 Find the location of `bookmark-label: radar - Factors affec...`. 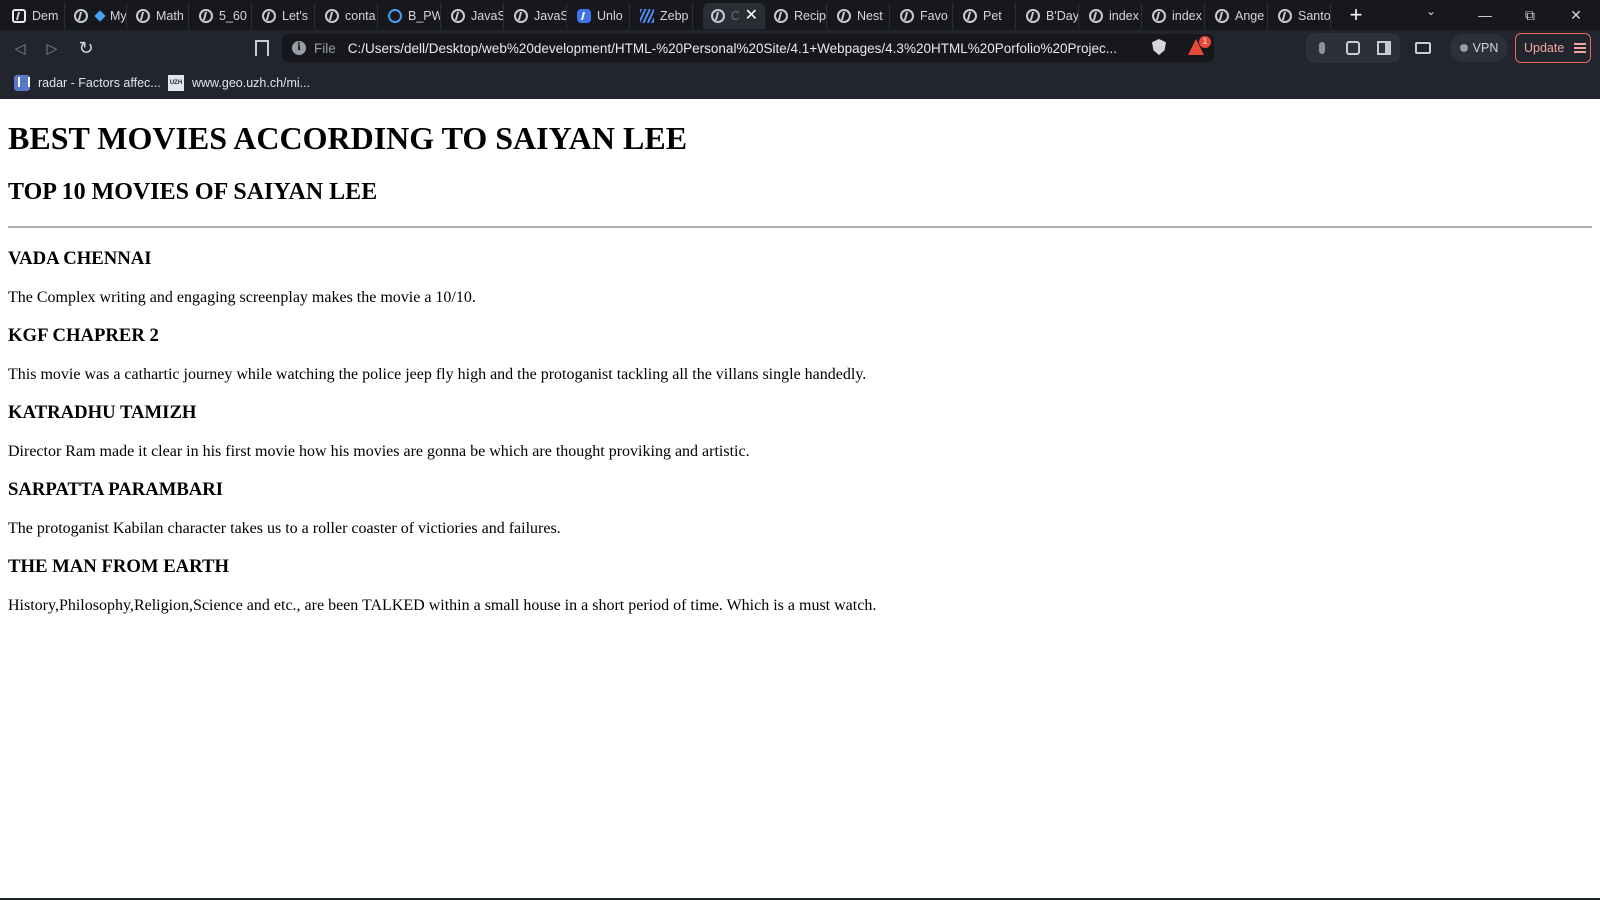

bookmark-label: radar - Factors affec... is located at coordinates (99, 83).